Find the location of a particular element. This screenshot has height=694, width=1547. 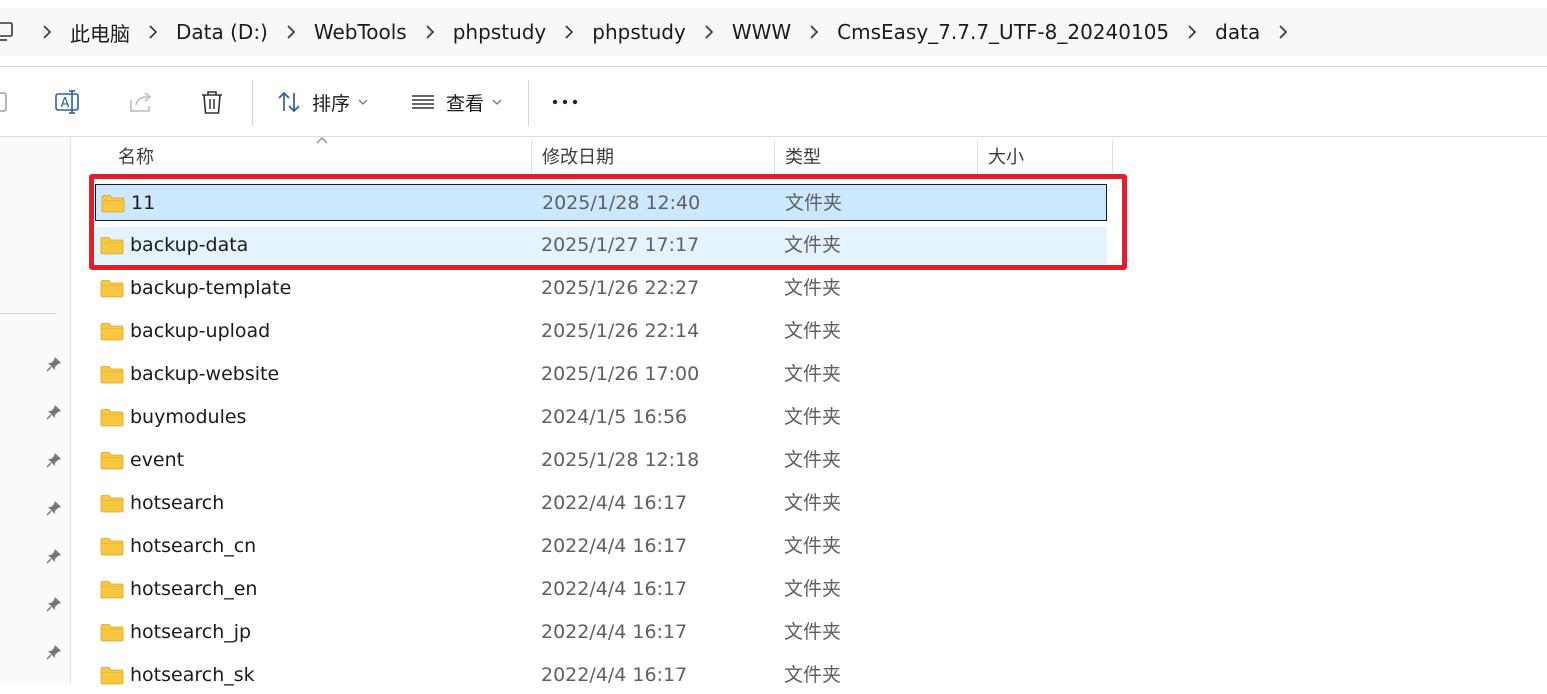

more-options-button is located at coordinates (565, 102).